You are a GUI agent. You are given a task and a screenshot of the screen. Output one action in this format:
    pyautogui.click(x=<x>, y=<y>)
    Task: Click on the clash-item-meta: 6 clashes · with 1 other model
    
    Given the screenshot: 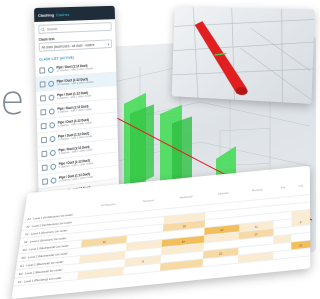 What is the action you would take?
    pyautogui.click(x=74, y=124)
    